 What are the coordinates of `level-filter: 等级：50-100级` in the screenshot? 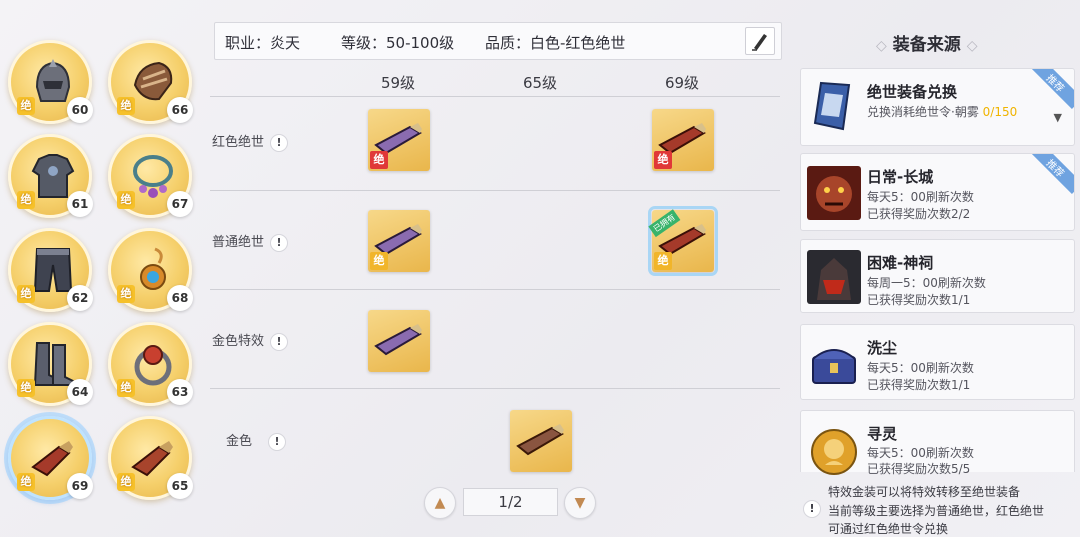 It's located at (397, 42).